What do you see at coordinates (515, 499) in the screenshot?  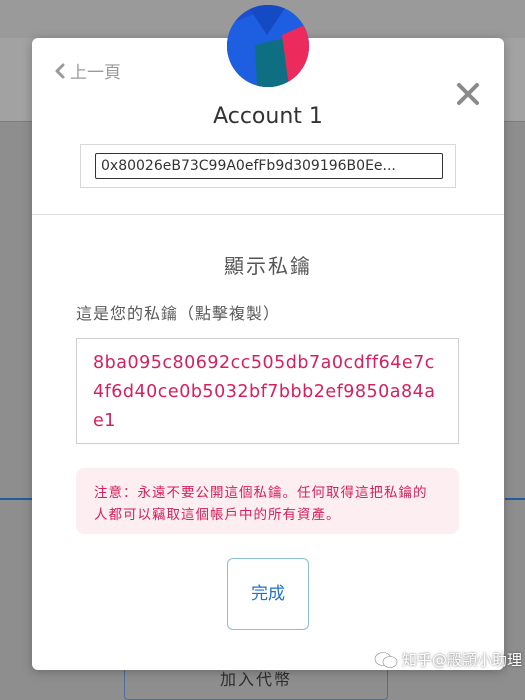 I see `background-tab-indicator-right` at bounding box center [515, 499].